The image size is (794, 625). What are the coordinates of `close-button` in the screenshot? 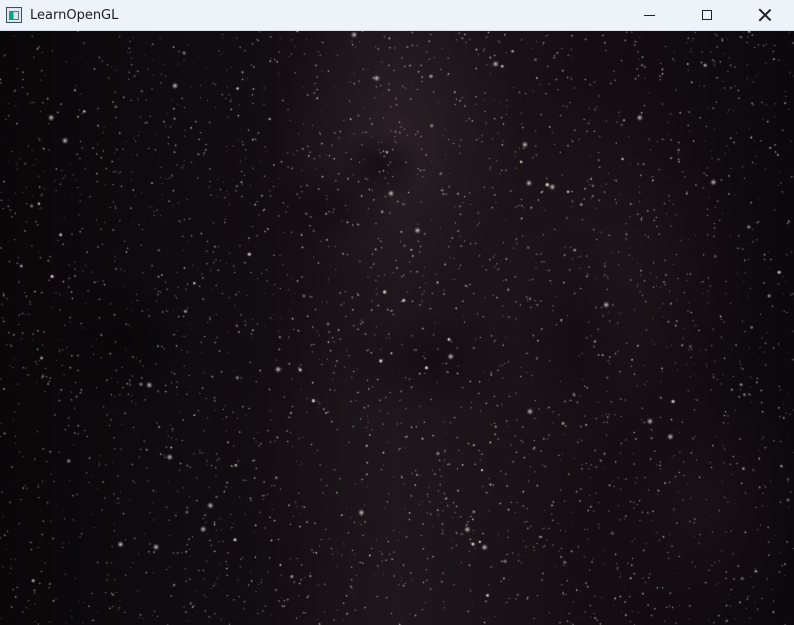 It's located at (765, 15).